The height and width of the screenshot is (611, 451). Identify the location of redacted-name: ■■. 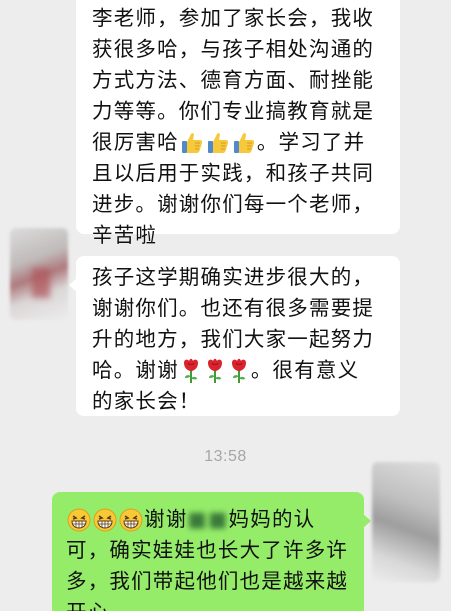
(208, 519).